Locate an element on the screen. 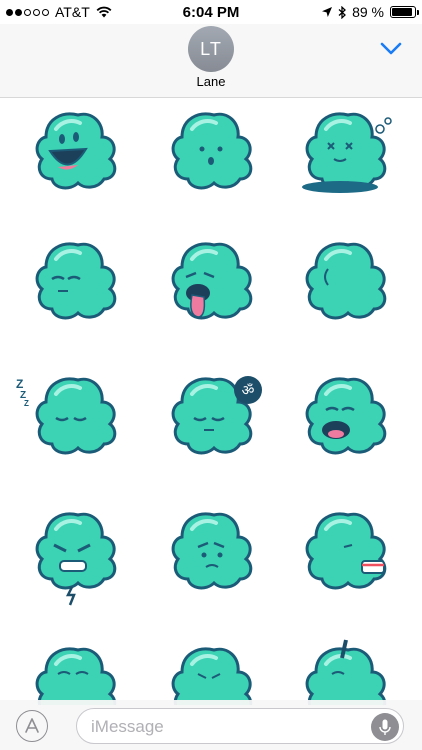 The height and width of the screenshot is (750, 422). sticker-squinting is located at coordinates (74, 283).